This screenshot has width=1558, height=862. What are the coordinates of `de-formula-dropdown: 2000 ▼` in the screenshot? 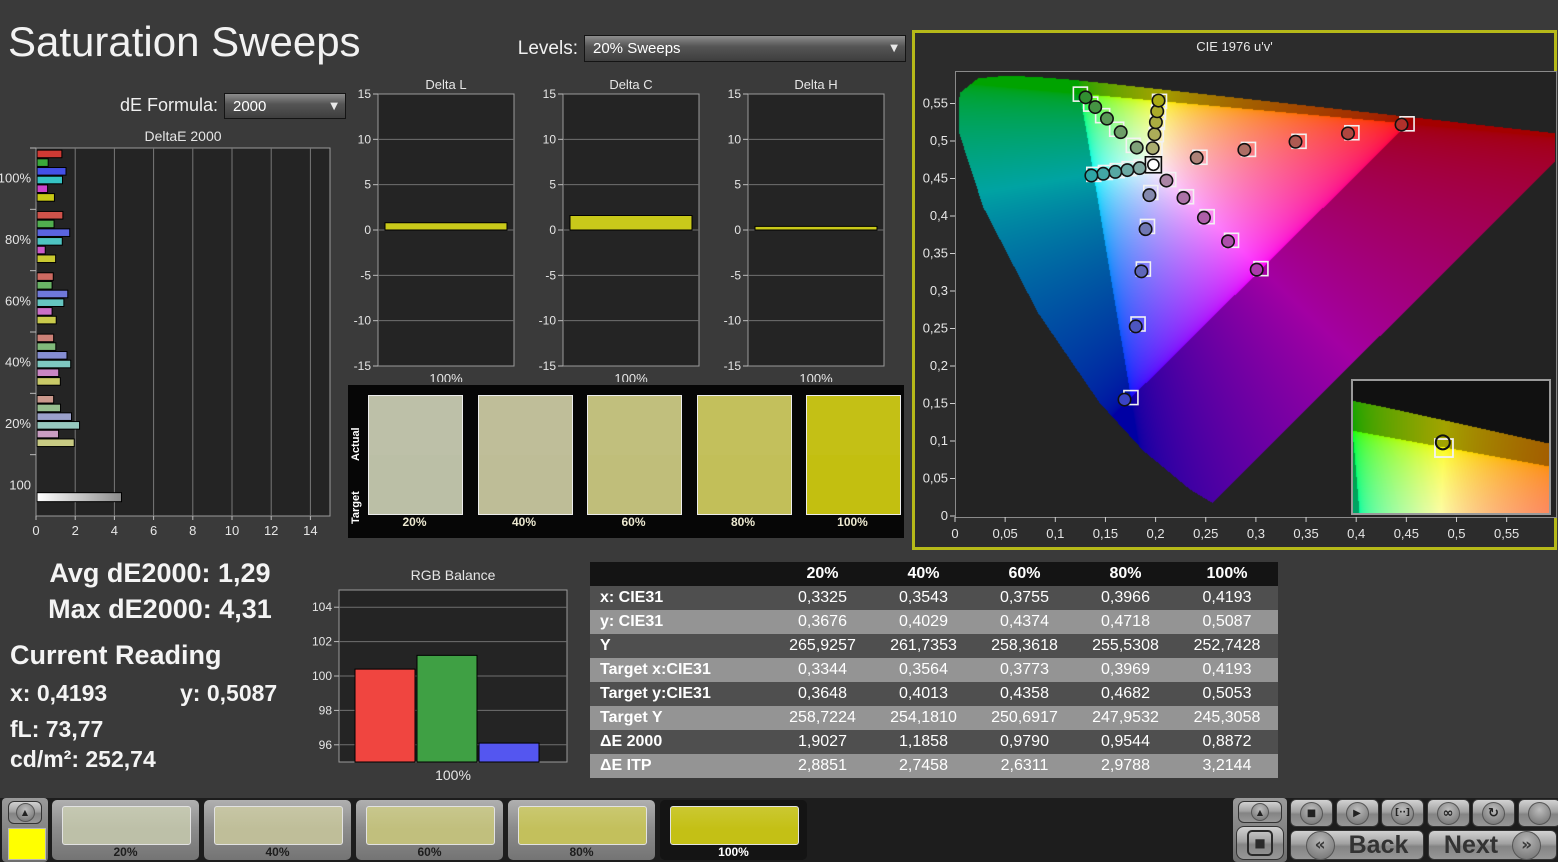 It's located at (285, 106).